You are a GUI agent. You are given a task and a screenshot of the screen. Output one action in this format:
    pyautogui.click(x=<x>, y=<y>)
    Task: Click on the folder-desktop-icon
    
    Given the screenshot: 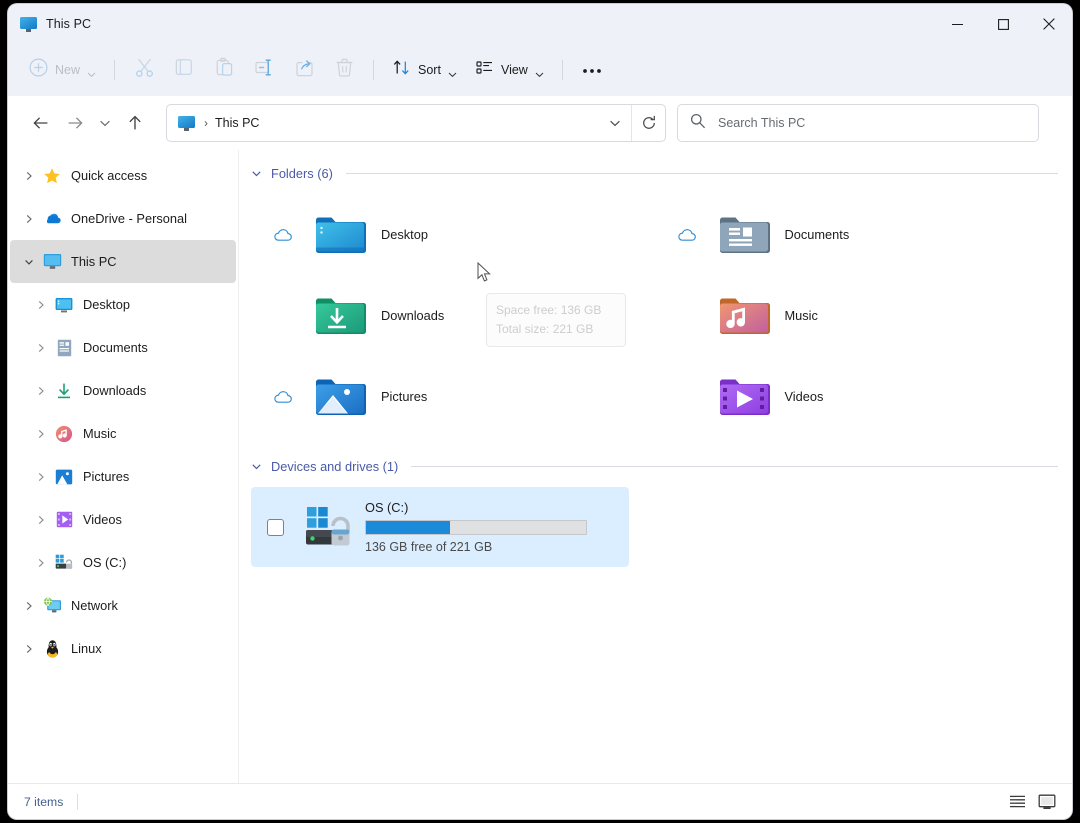 What is the action you would take?
    pyautogui.click(x=341, y=235)
    